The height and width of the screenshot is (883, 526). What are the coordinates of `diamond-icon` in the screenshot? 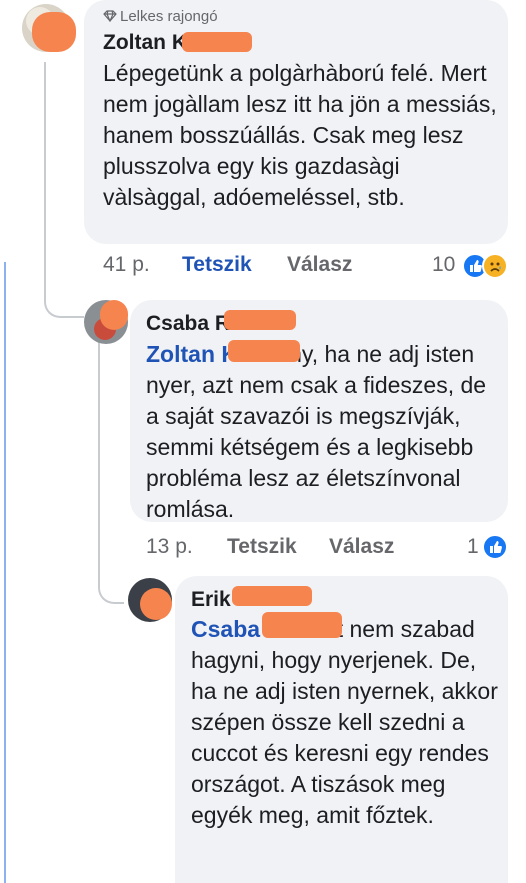 It's located at (110, 16).